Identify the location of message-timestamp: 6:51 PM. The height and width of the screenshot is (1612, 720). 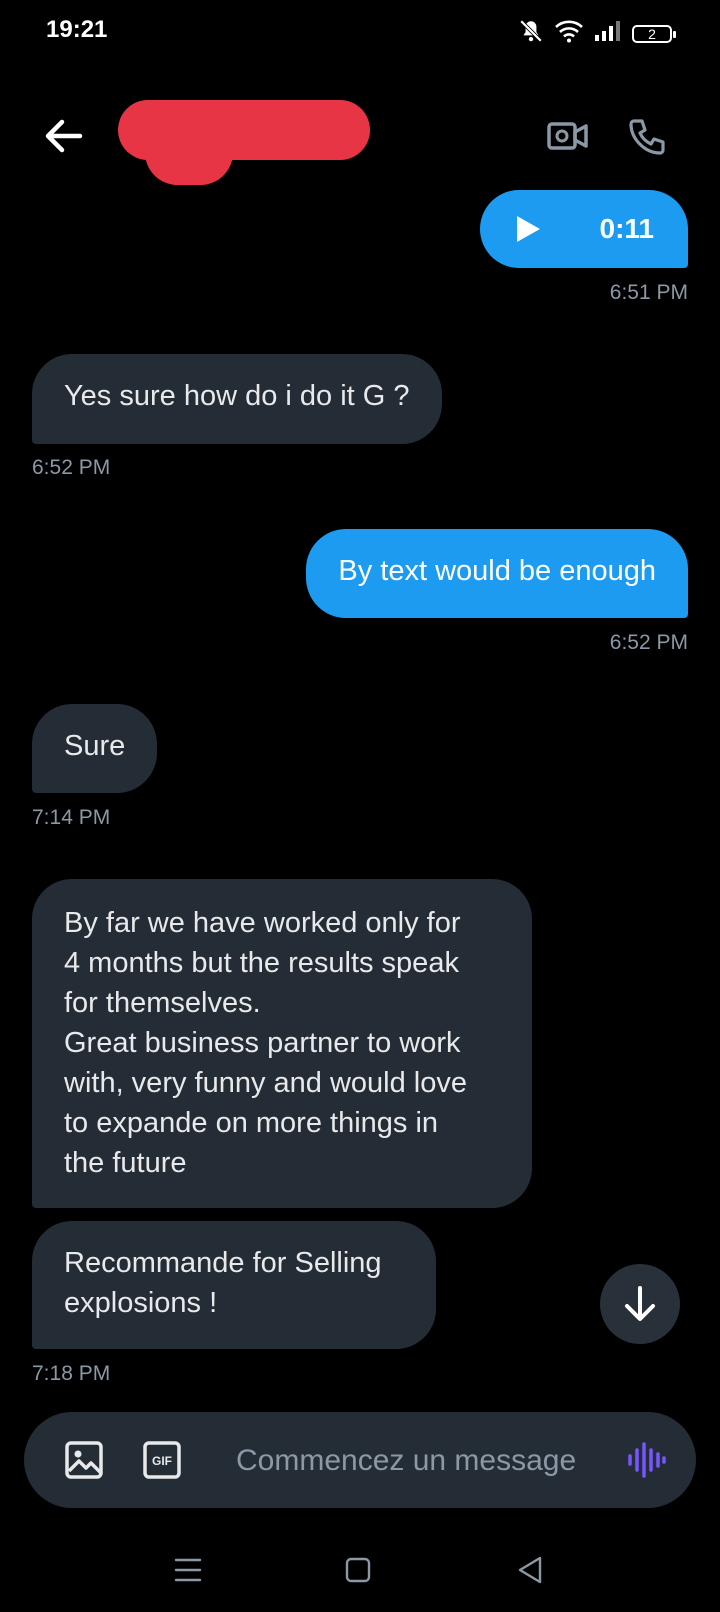
(648, 292).